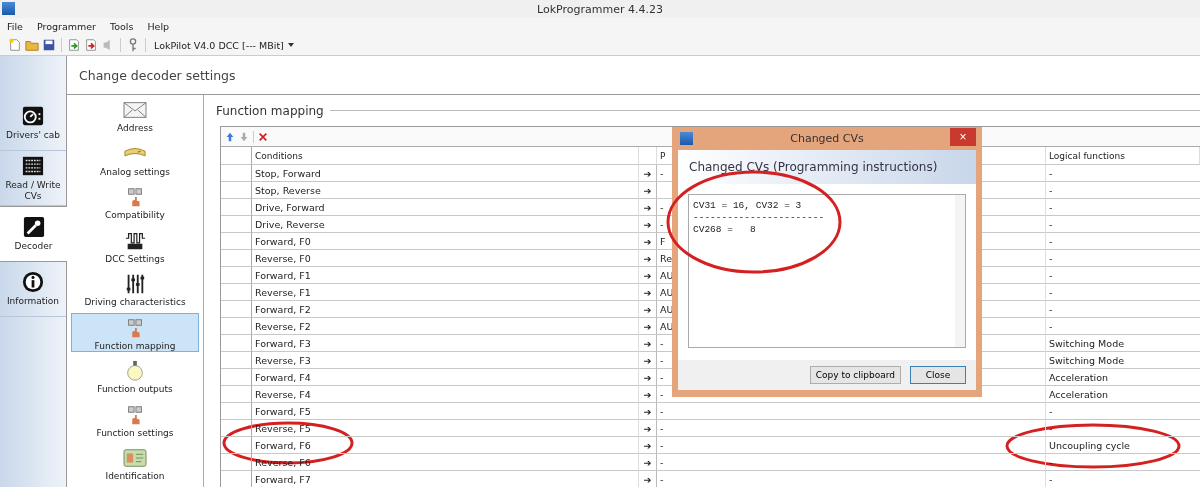 The image size is (1200, 487). What do you see at coordinates (74, 45) in the screenshot?
I see `import-icon` at bounding box center [74, 45].